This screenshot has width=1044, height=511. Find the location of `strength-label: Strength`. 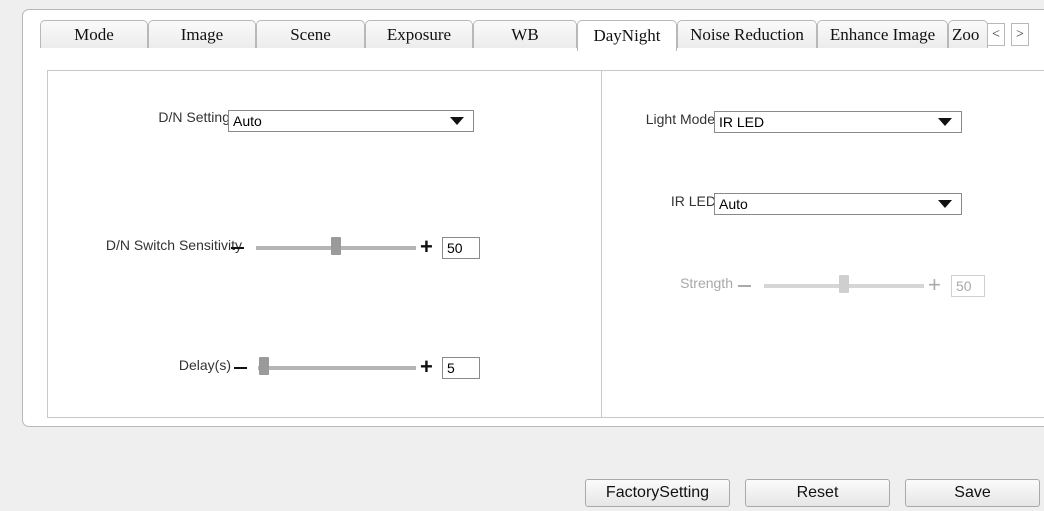

strength-label: Strength is located at coordinates (706, 283).